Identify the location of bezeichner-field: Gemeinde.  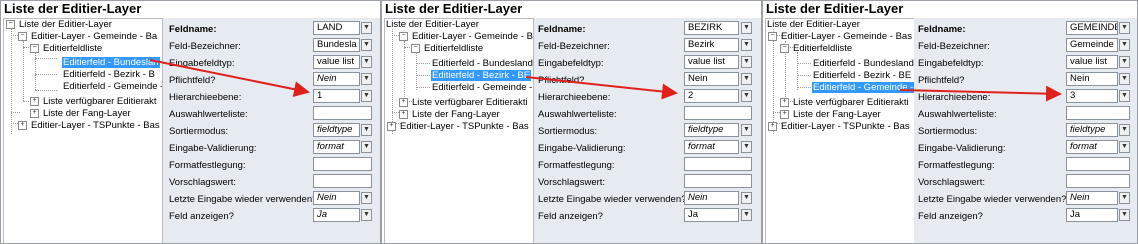
(1092, 45).